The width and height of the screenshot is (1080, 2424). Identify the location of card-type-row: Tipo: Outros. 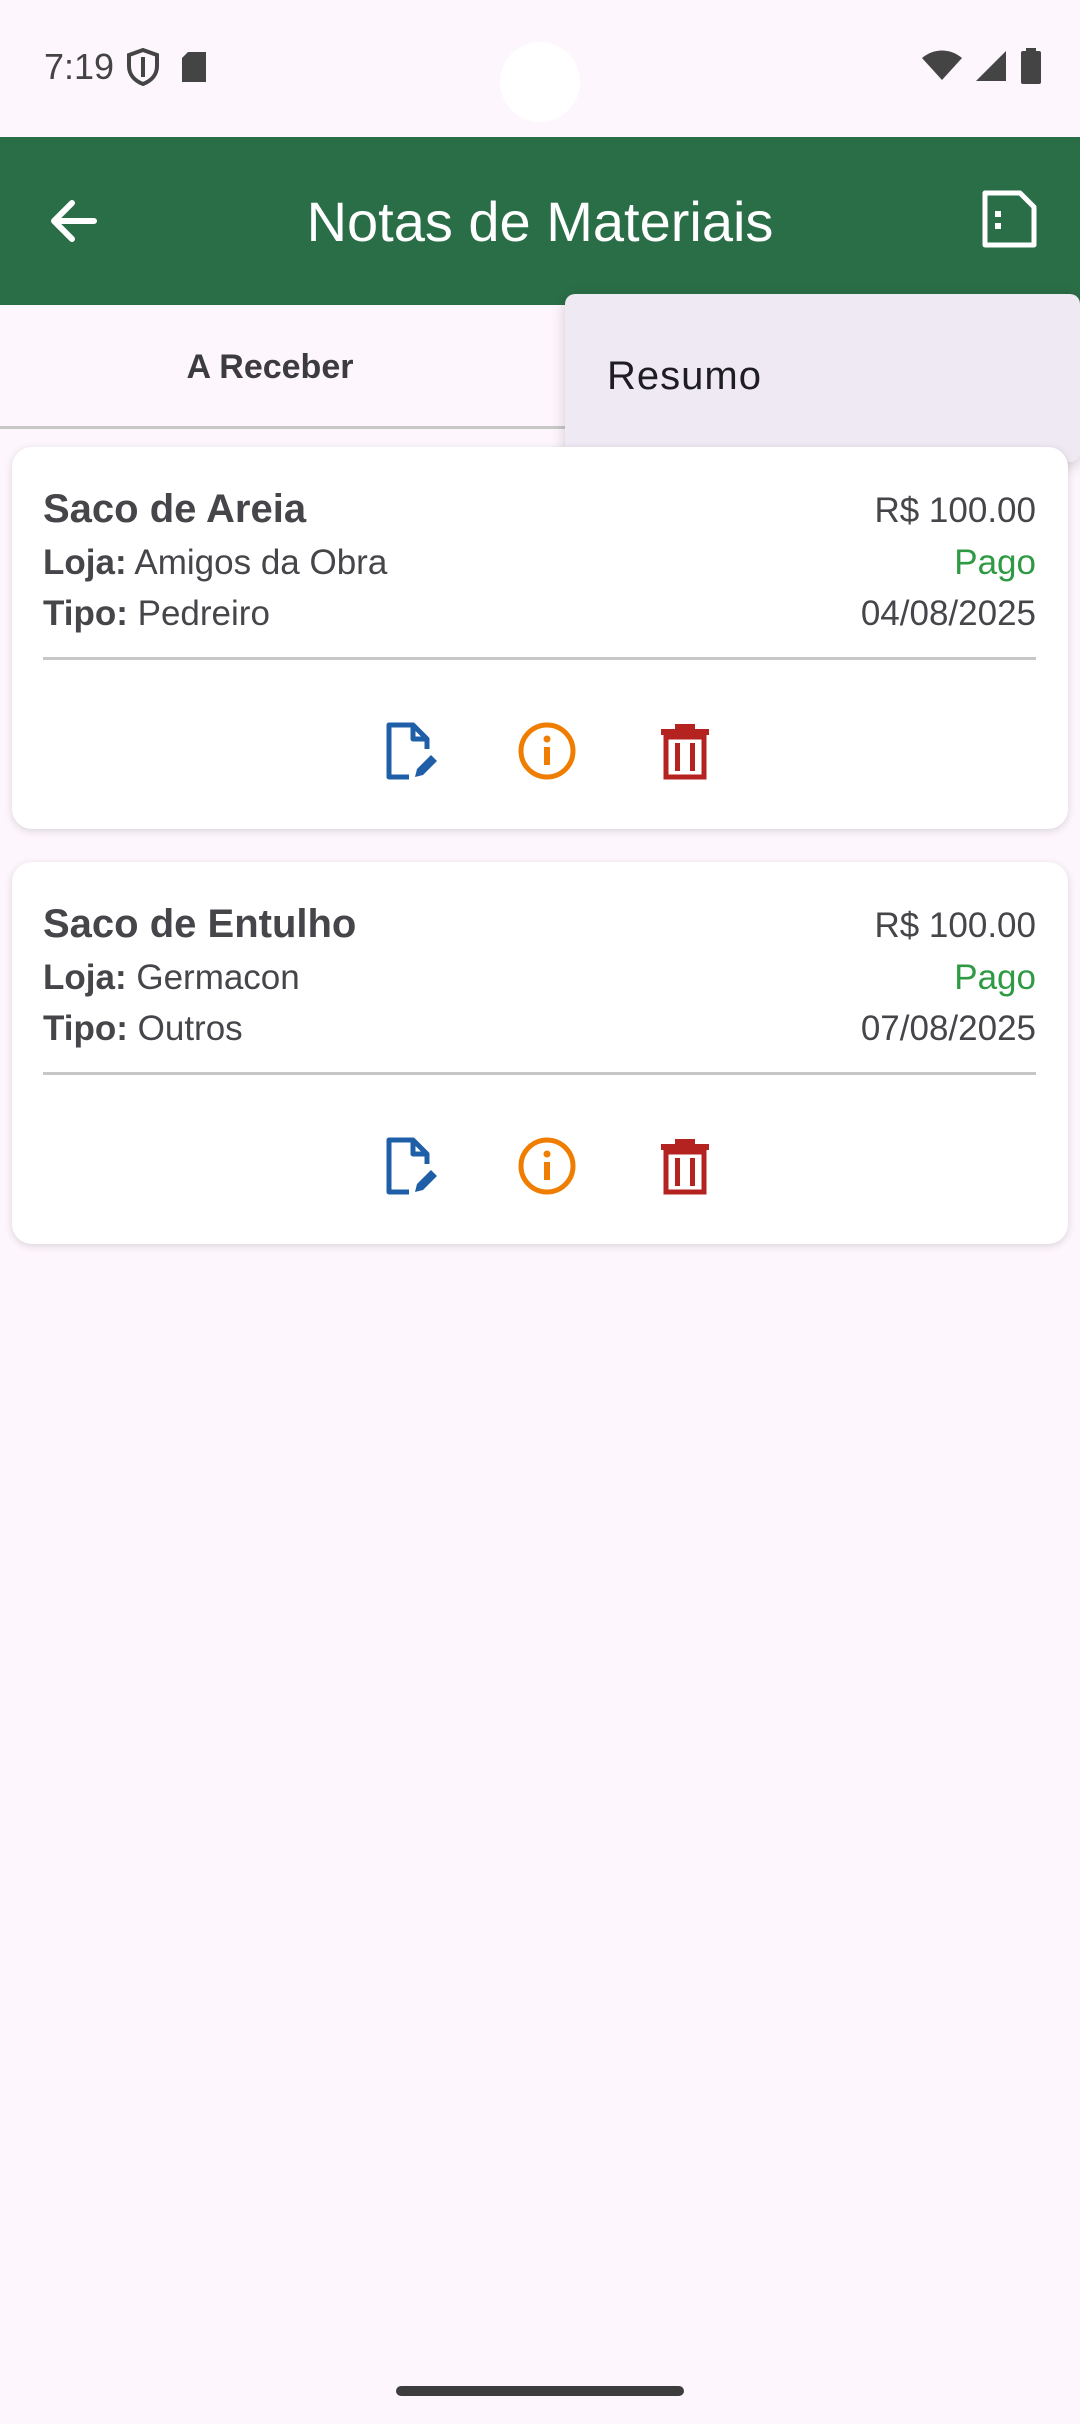
(143, 1029).